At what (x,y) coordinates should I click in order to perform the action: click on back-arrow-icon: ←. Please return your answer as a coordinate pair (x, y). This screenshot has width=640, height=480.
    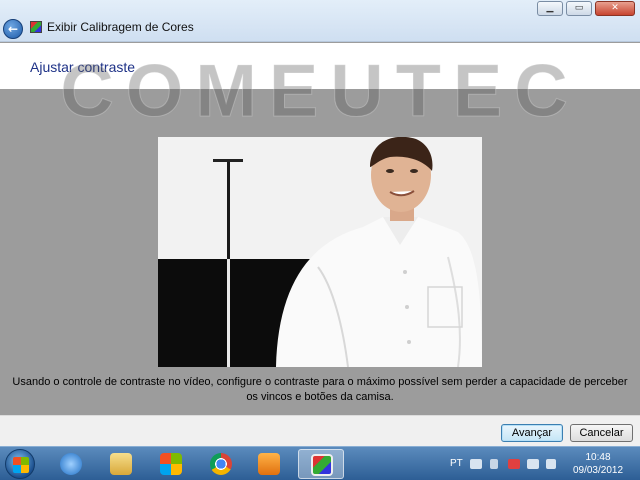
    Looking at the image, I should click on (13, 29).